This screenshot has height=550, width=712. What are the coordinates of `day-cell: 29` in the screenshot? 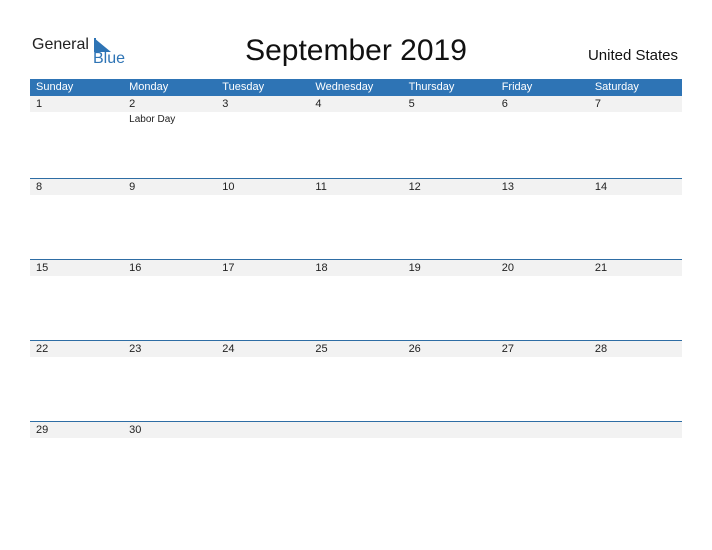 It's located at (42, 430).